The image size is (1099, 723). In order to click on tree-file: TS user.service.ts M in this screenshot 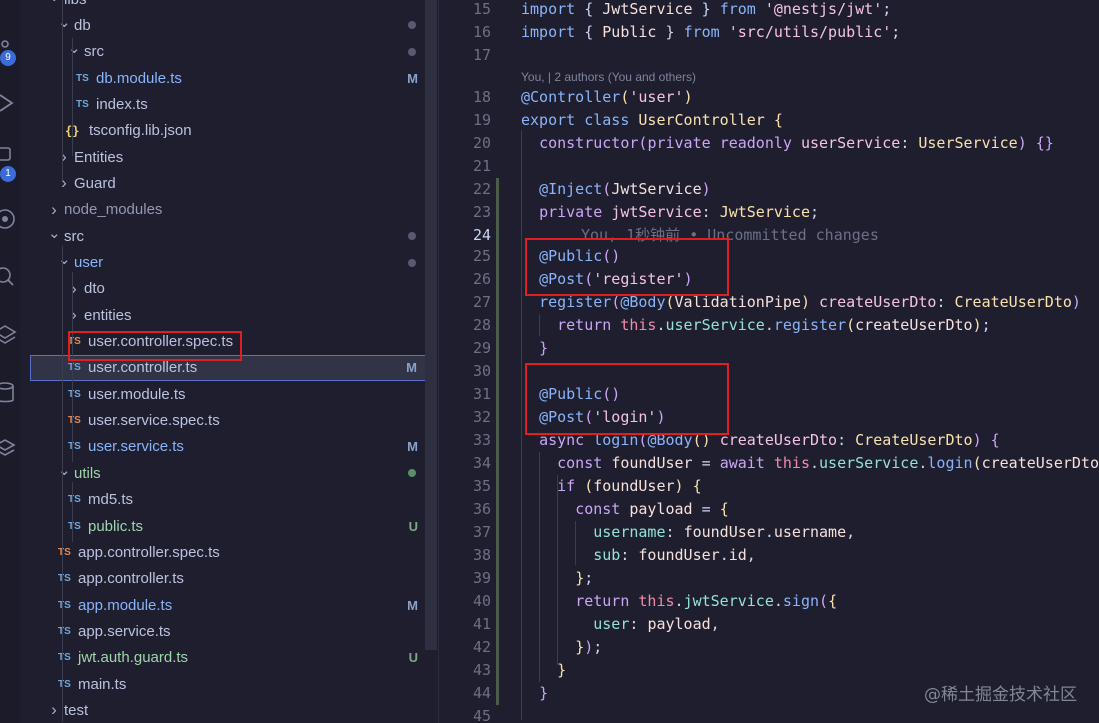, I will do `click(229, 447)`.